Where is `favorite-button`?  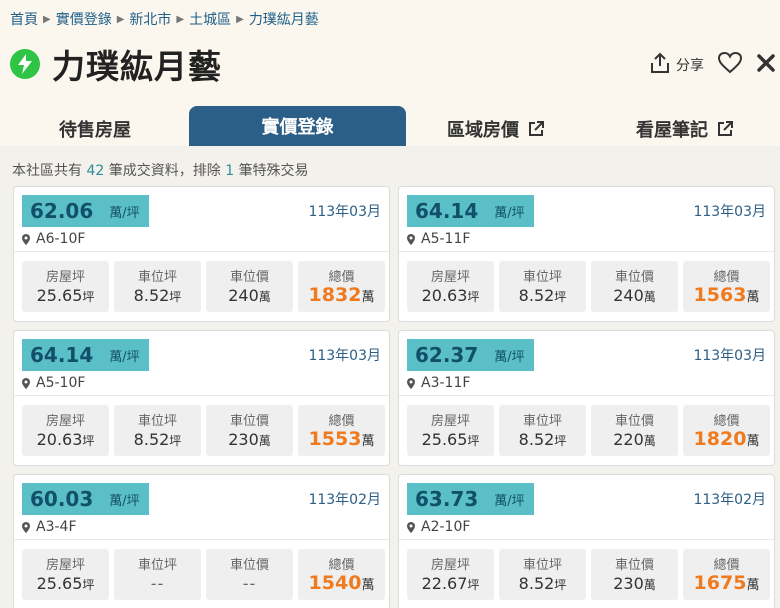 favorite-button is located at coordinates (730, 64).